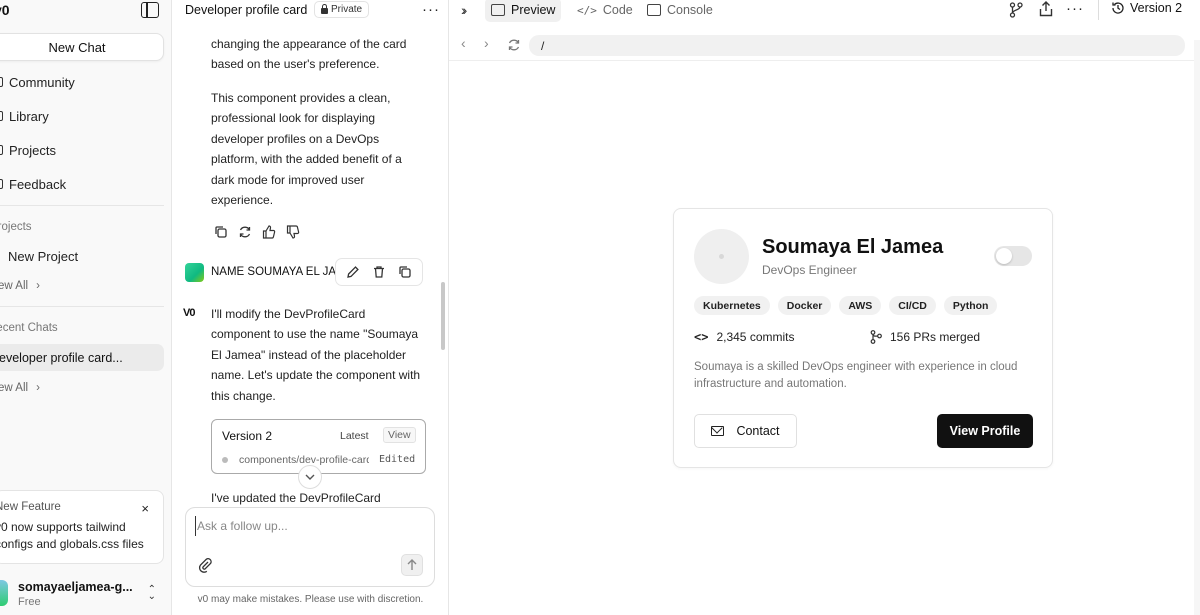 Image resolution: width=1200 pixels, height=615 pixels. I want to click on view-version-button: View, so click(399, 435).